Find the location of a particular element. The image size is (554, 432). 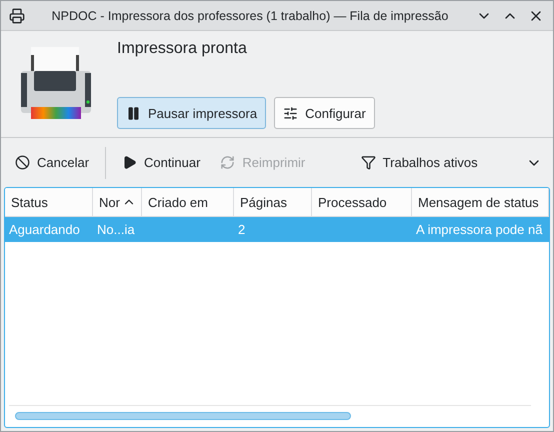

table-cell-text: A impressora pode nã is located at coordinates (479, 230).